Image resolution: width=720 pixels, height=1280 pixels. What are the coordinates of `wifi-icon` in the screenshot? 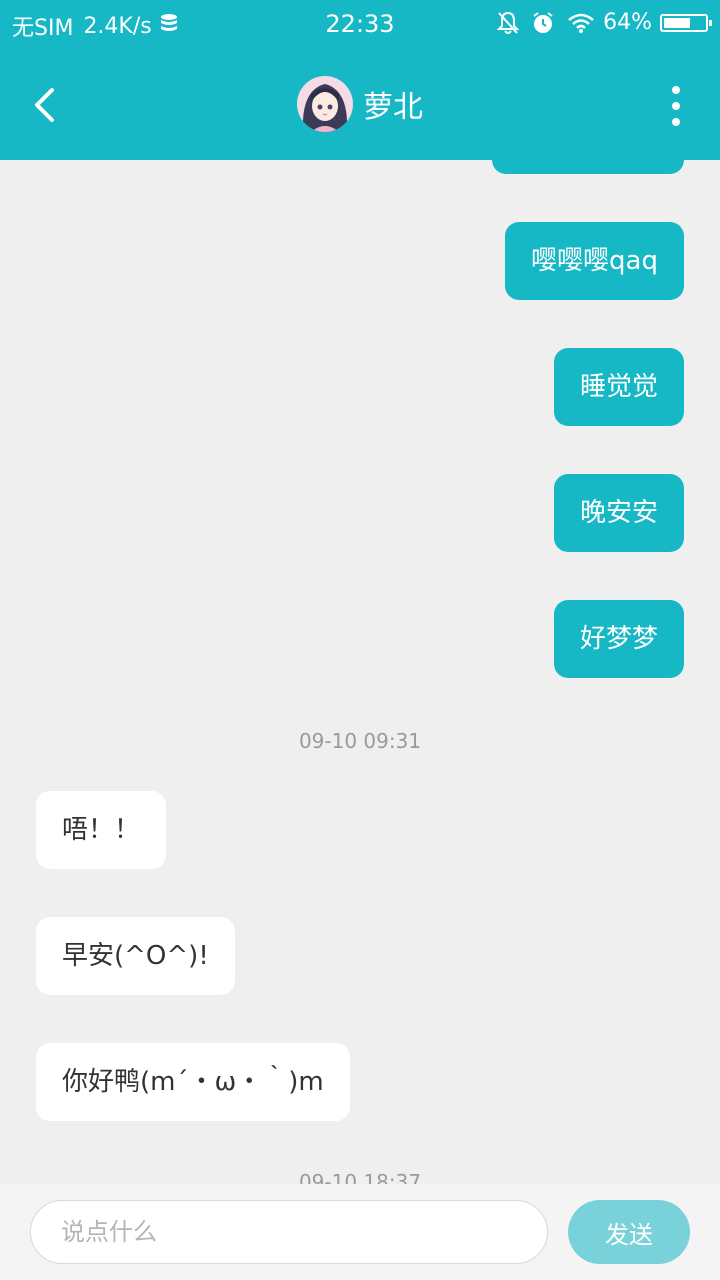 It's located at (581, 23).